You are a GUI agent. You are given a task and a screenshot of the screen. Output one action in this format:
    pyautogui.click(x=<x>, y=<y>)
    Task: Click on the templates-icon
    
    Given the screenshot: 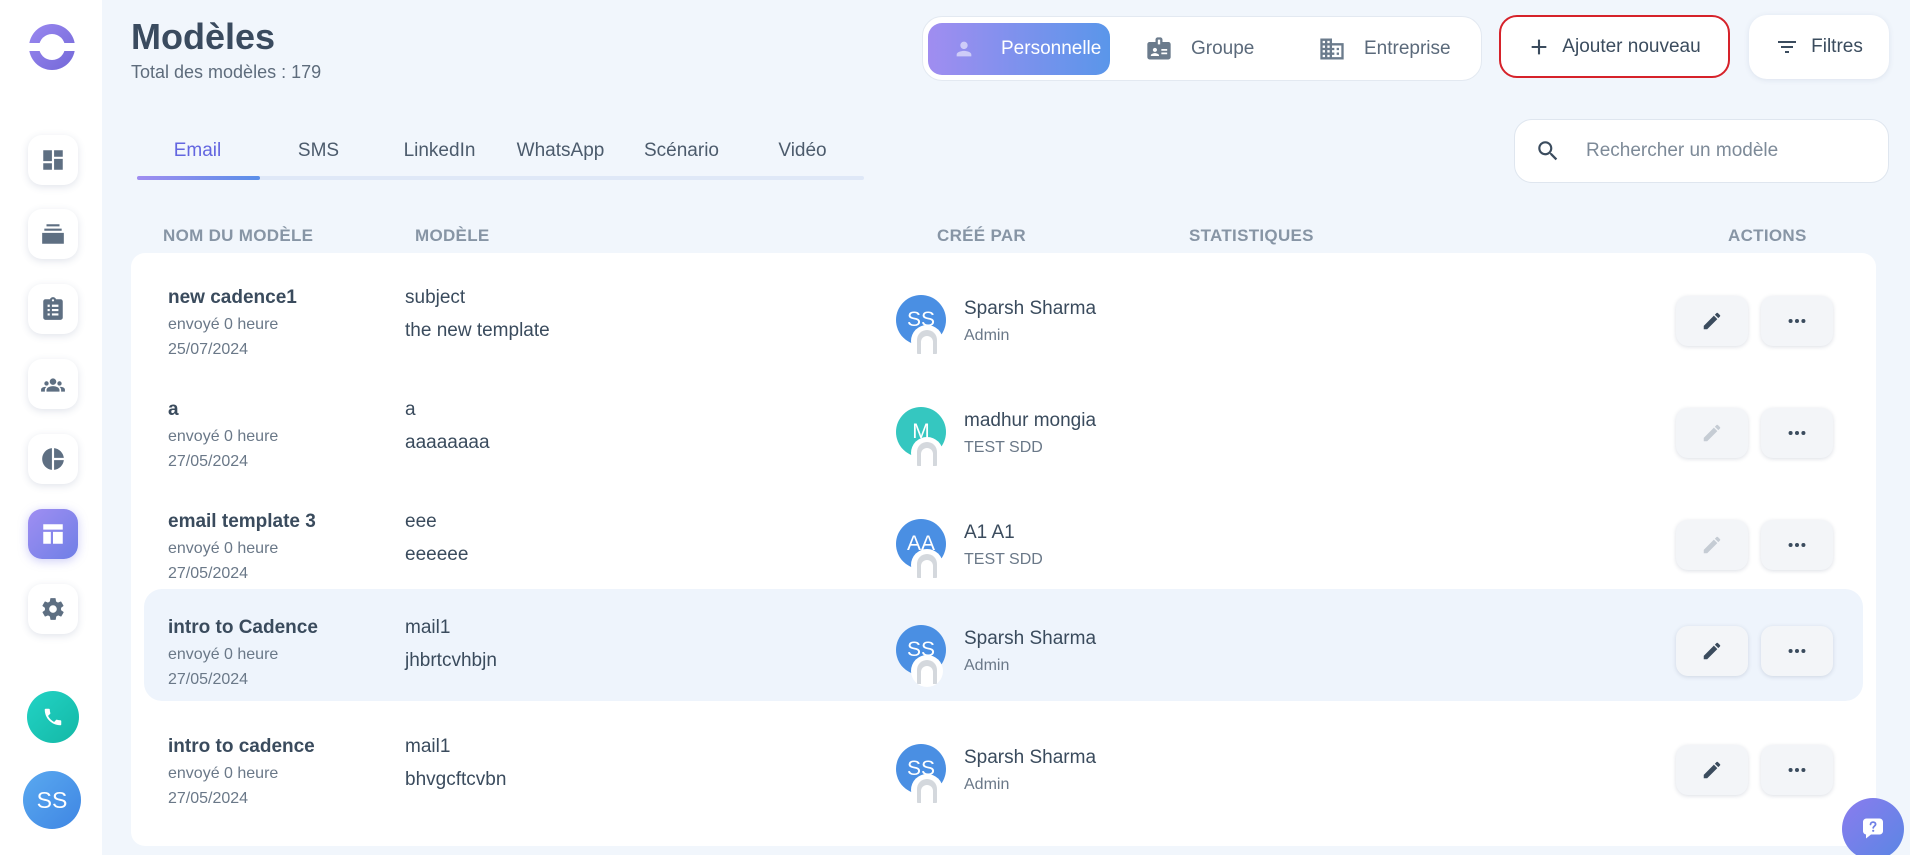 What is the action you would take?
    pyautogui.click(x=53, y=534)
    